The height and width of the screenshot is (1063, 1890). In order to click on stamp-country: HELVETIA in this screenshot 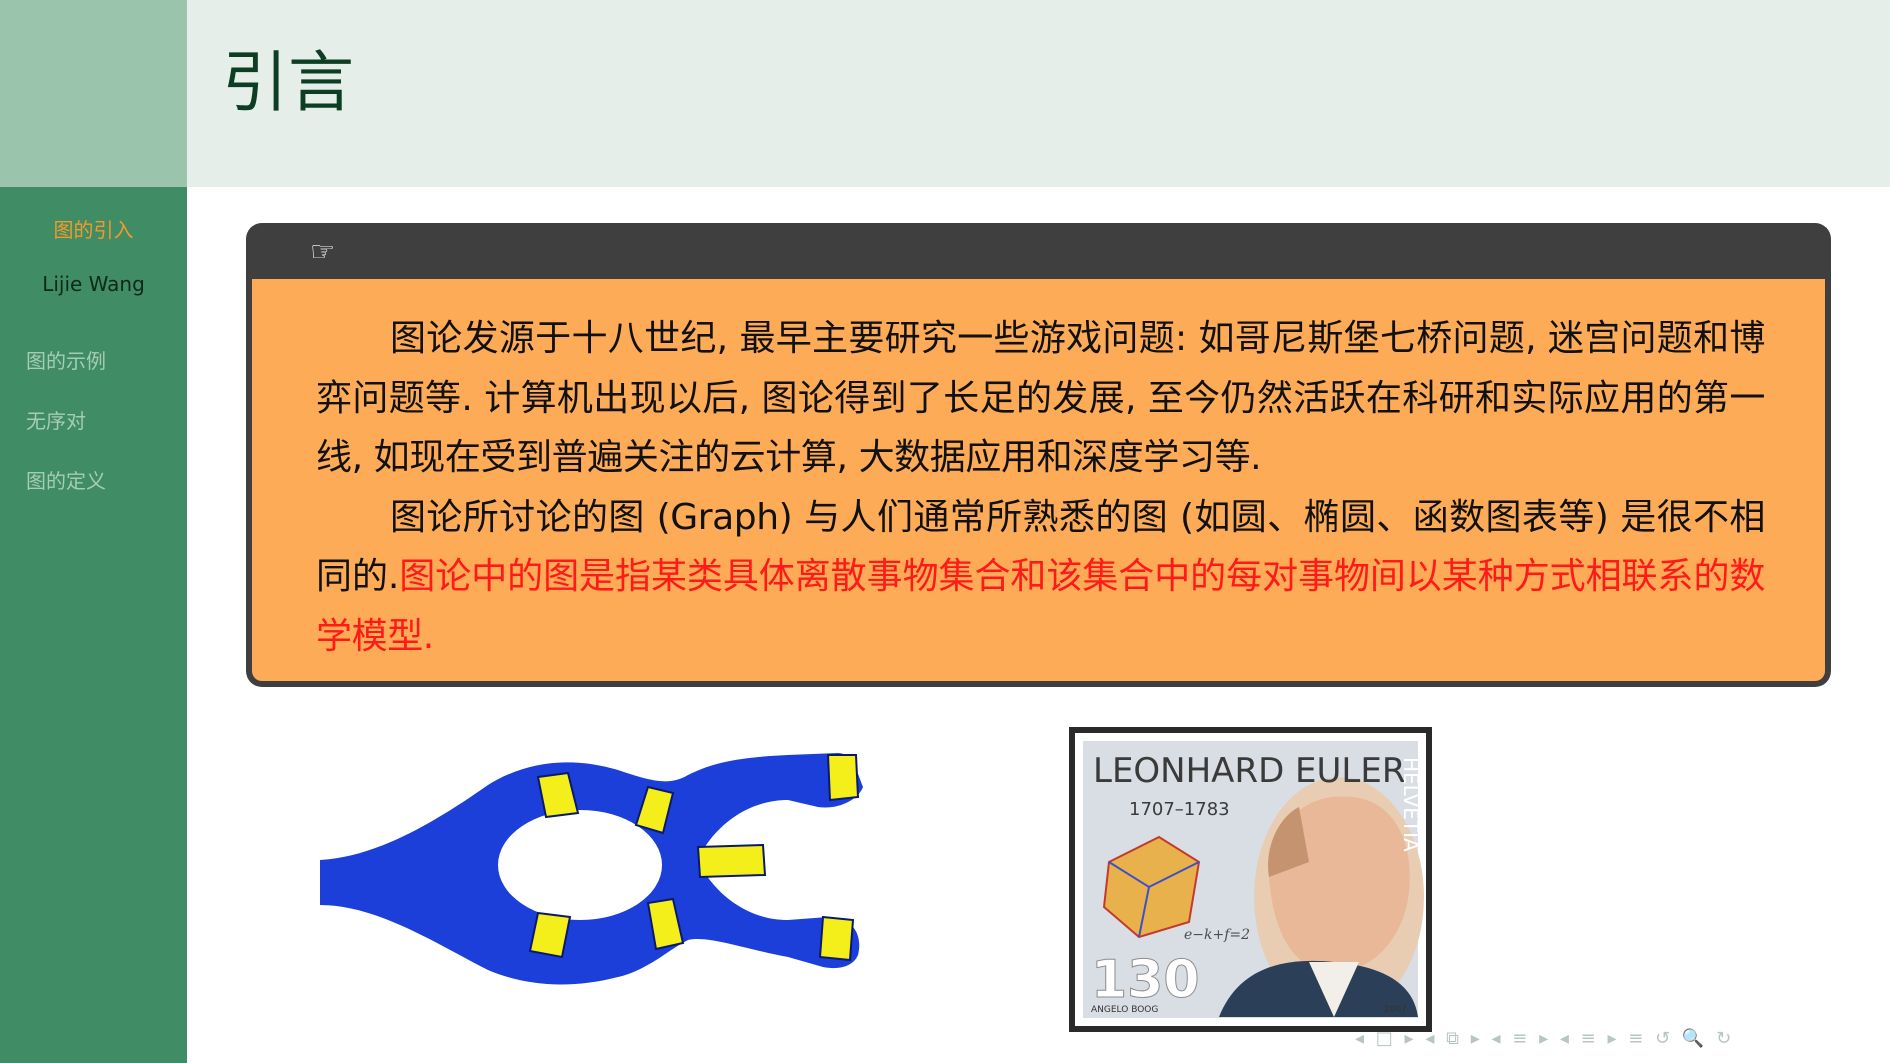, I will do `click(1411, 804)`.